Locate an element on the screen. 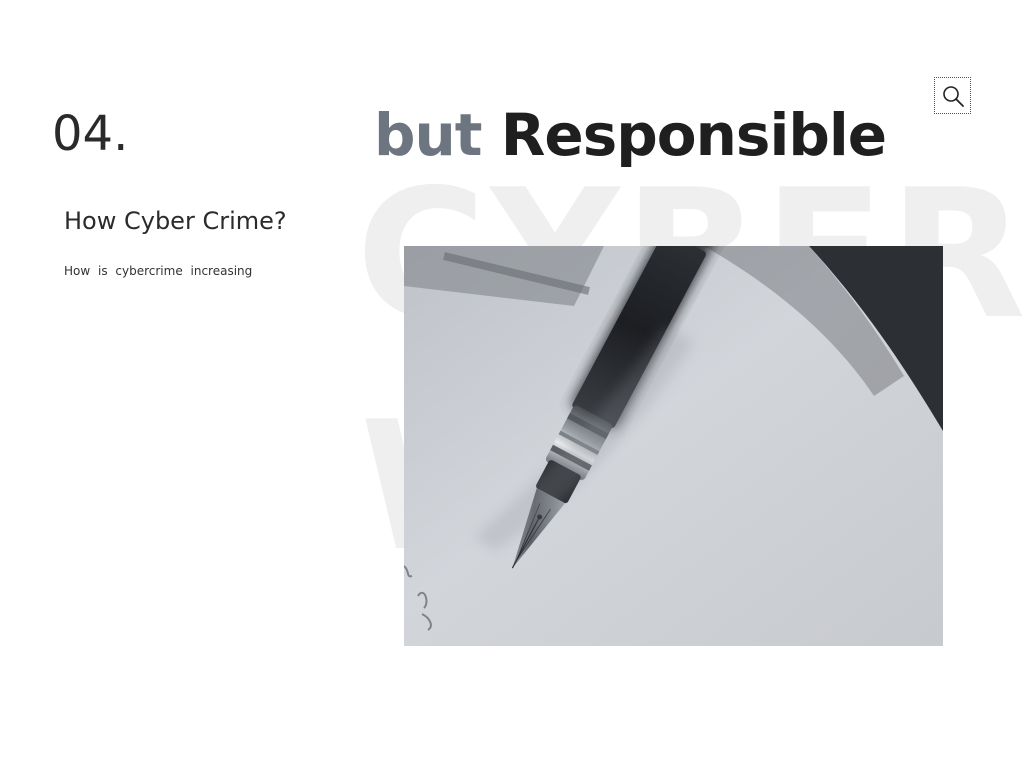 The width and height of the screenshot is (1024, 768). search-button is located at coordinates (952, 95).